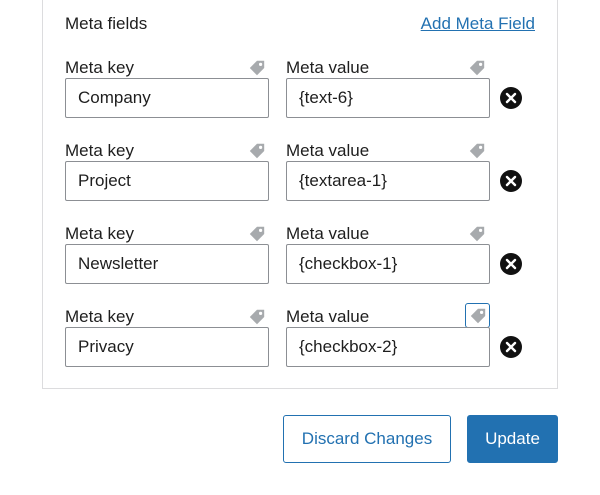 The image size is (600, 495). Describe the element at coordinates (388, 264) in the screenshot. I see `meta-value-input: {checkbox-1}` at that location.